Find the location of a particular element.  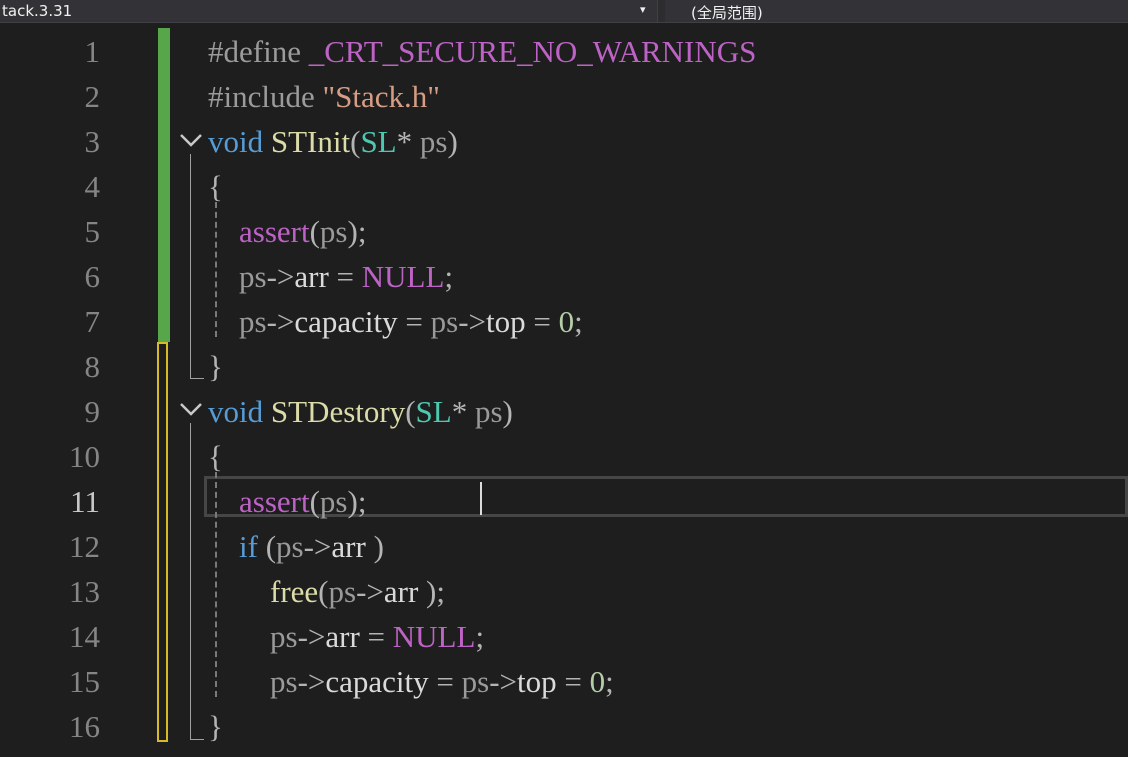

line-number: 15 is located at coordinates (84, 681).